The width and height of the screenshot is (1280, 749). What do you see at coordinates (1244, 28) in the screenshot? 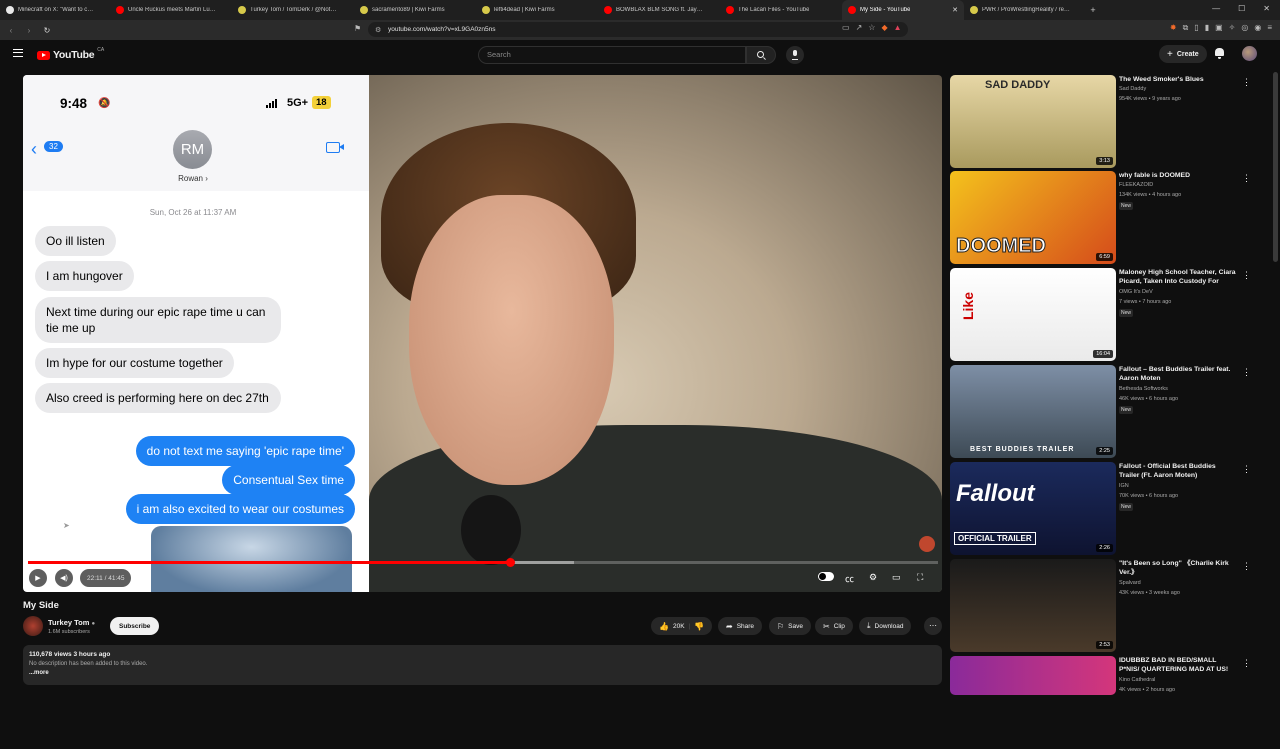
I see `vpn-icon: ◎` at bounding box center [1244, 28].